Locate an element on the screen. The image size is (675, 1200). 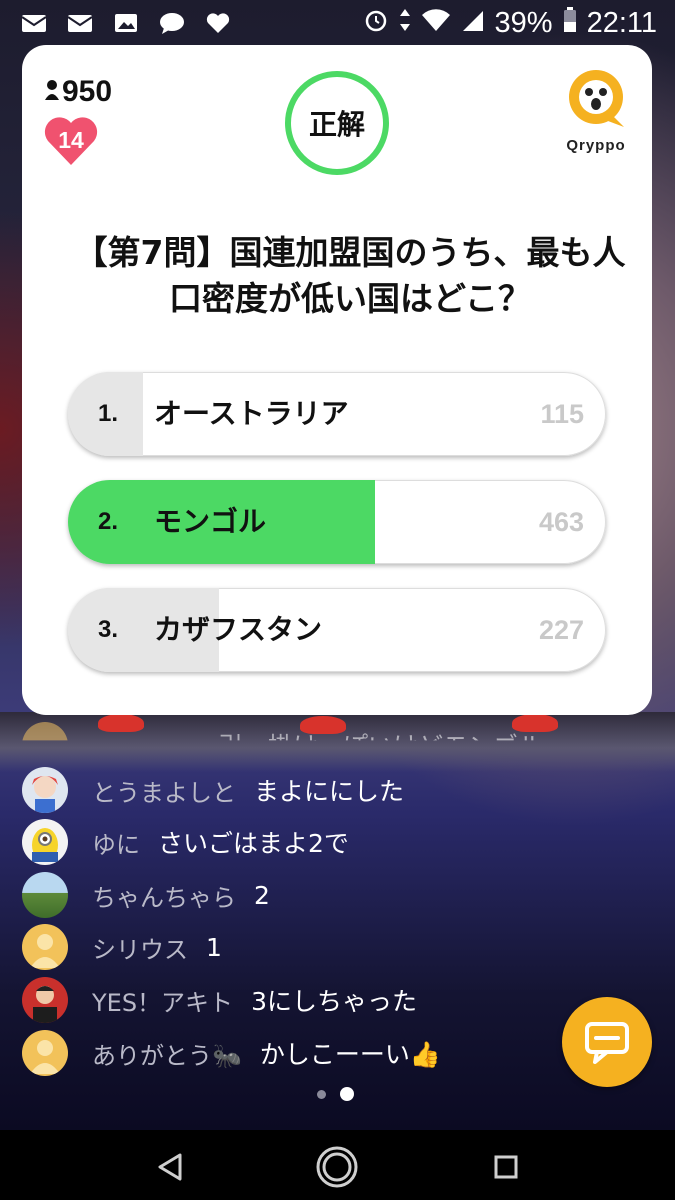
option-count: 463 is located at coordinates (561, 522).